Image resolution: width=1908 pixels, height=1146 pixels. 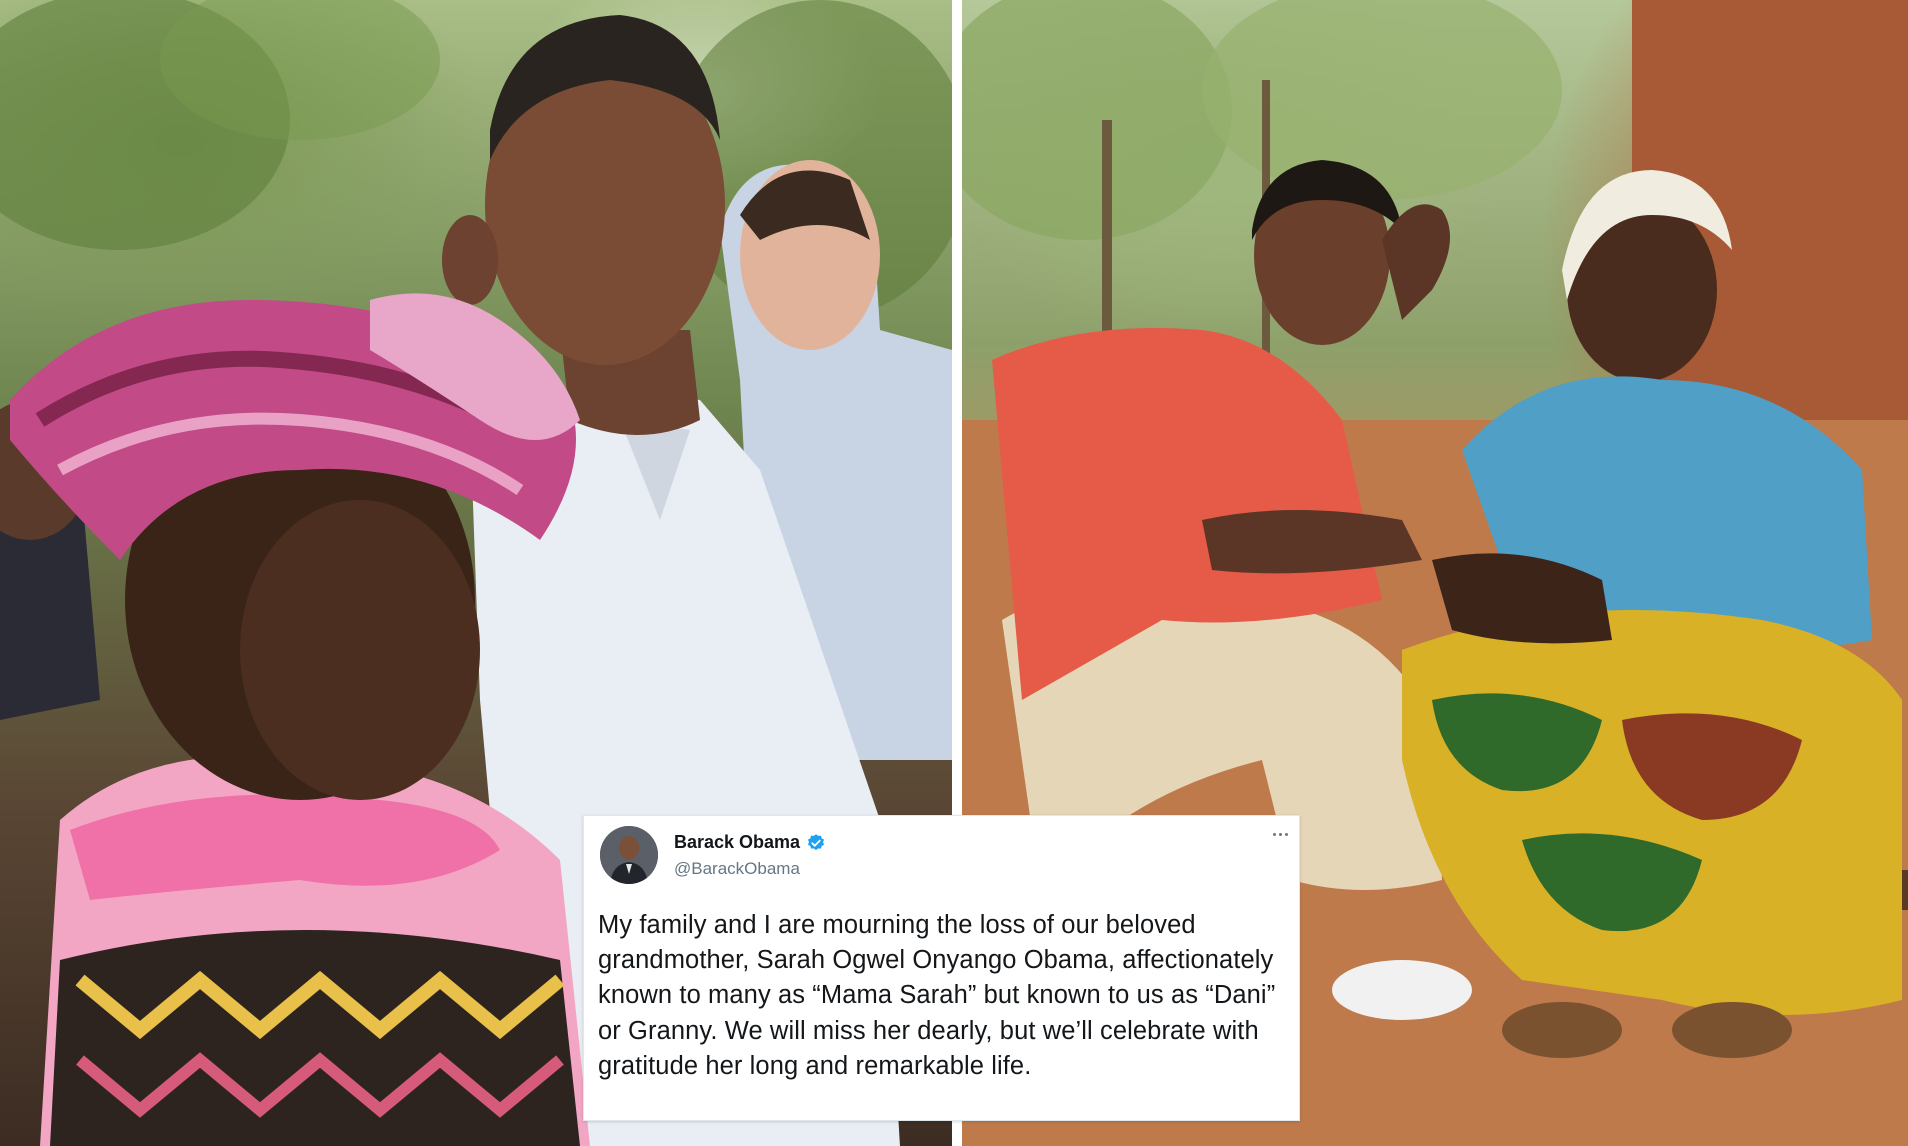 I want to click on tweet-author: Barack Obama, so click(x=750, y=842).